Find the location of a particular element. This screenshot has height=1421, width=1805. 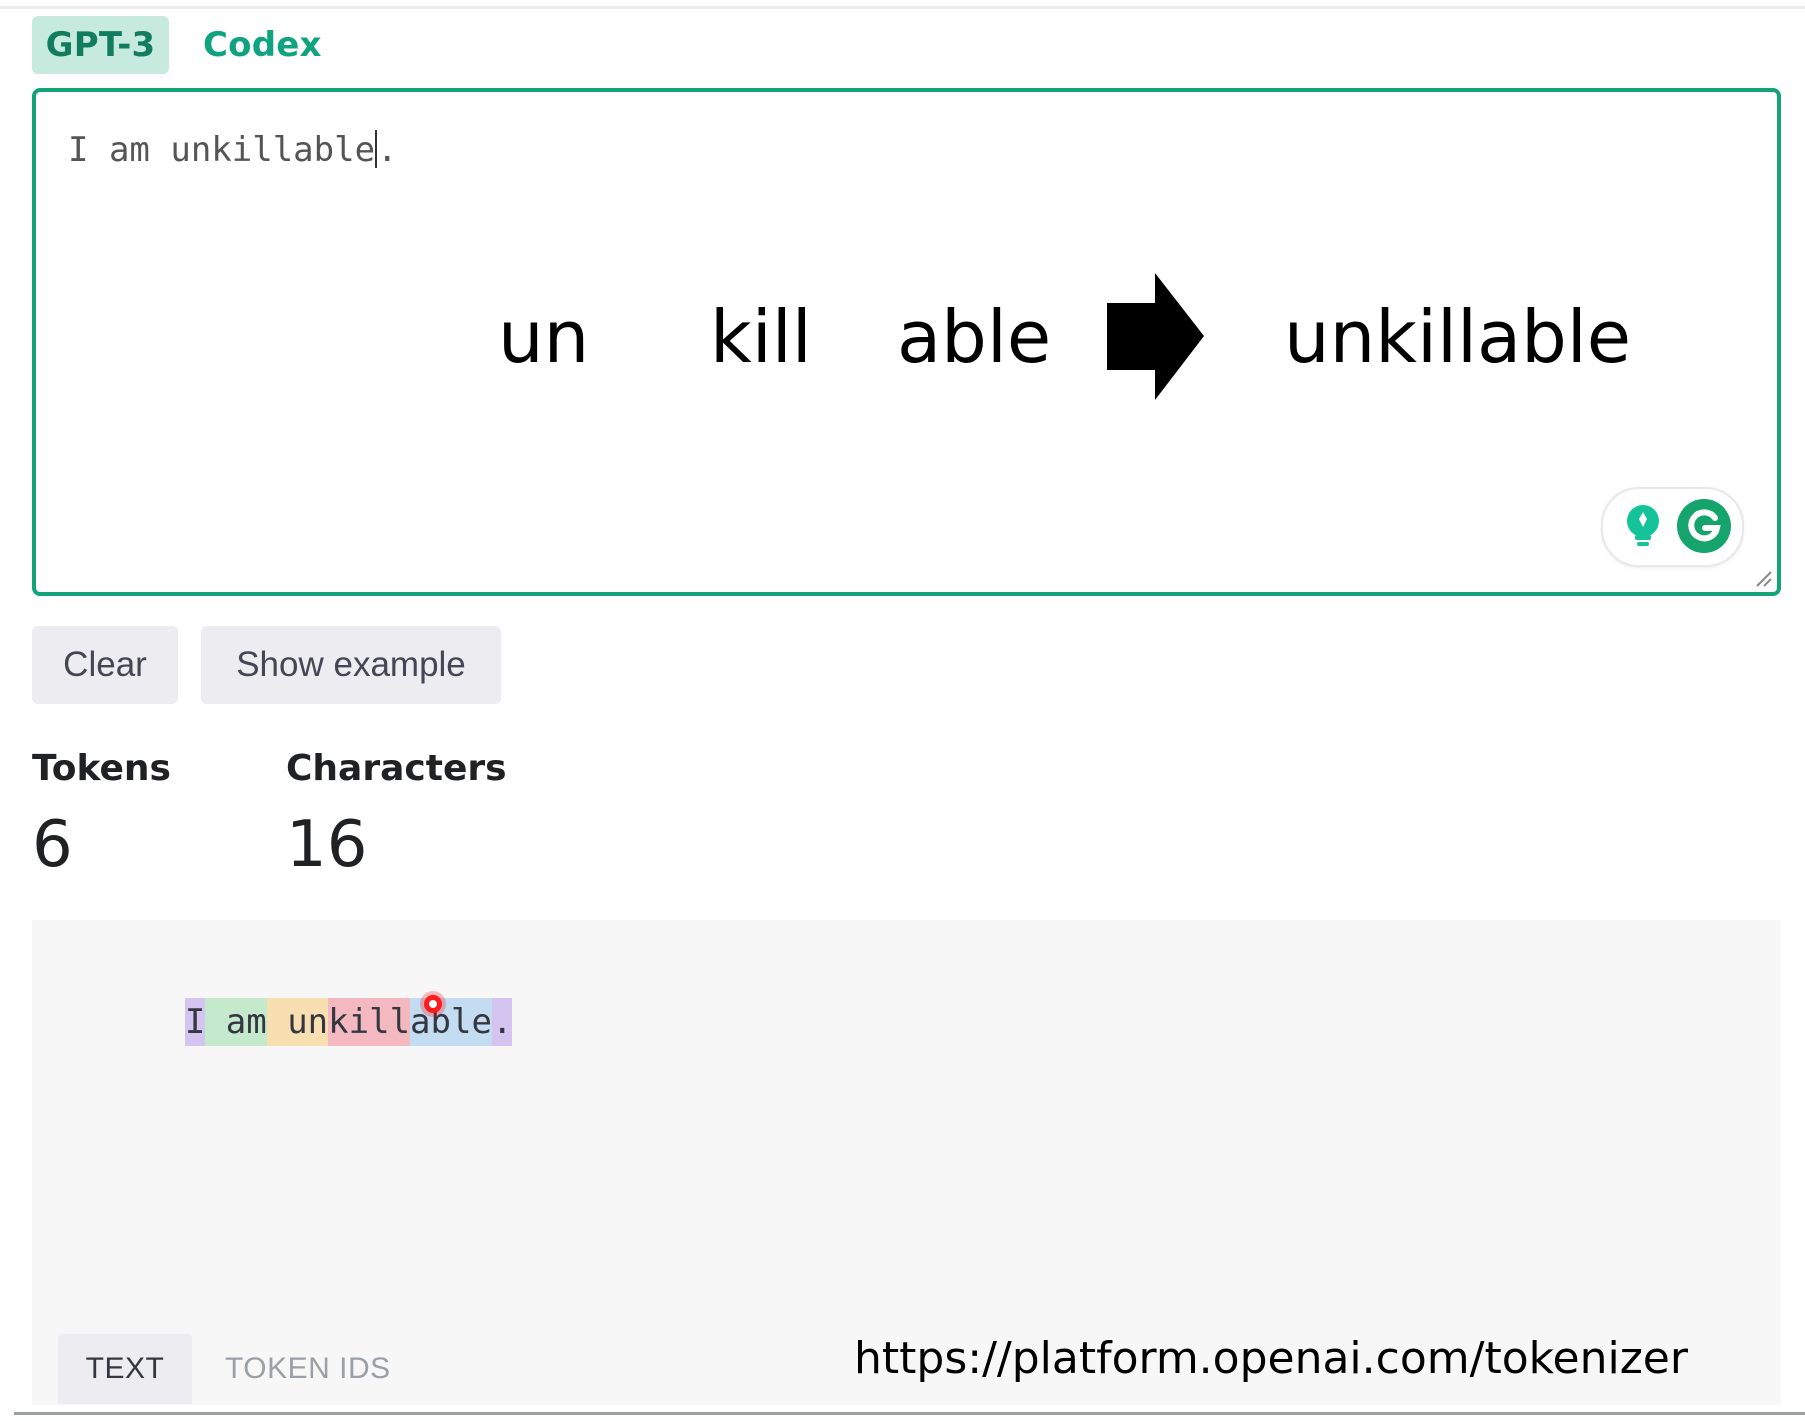

mouse-pointer-icon is located at coordinates (433, 1004).